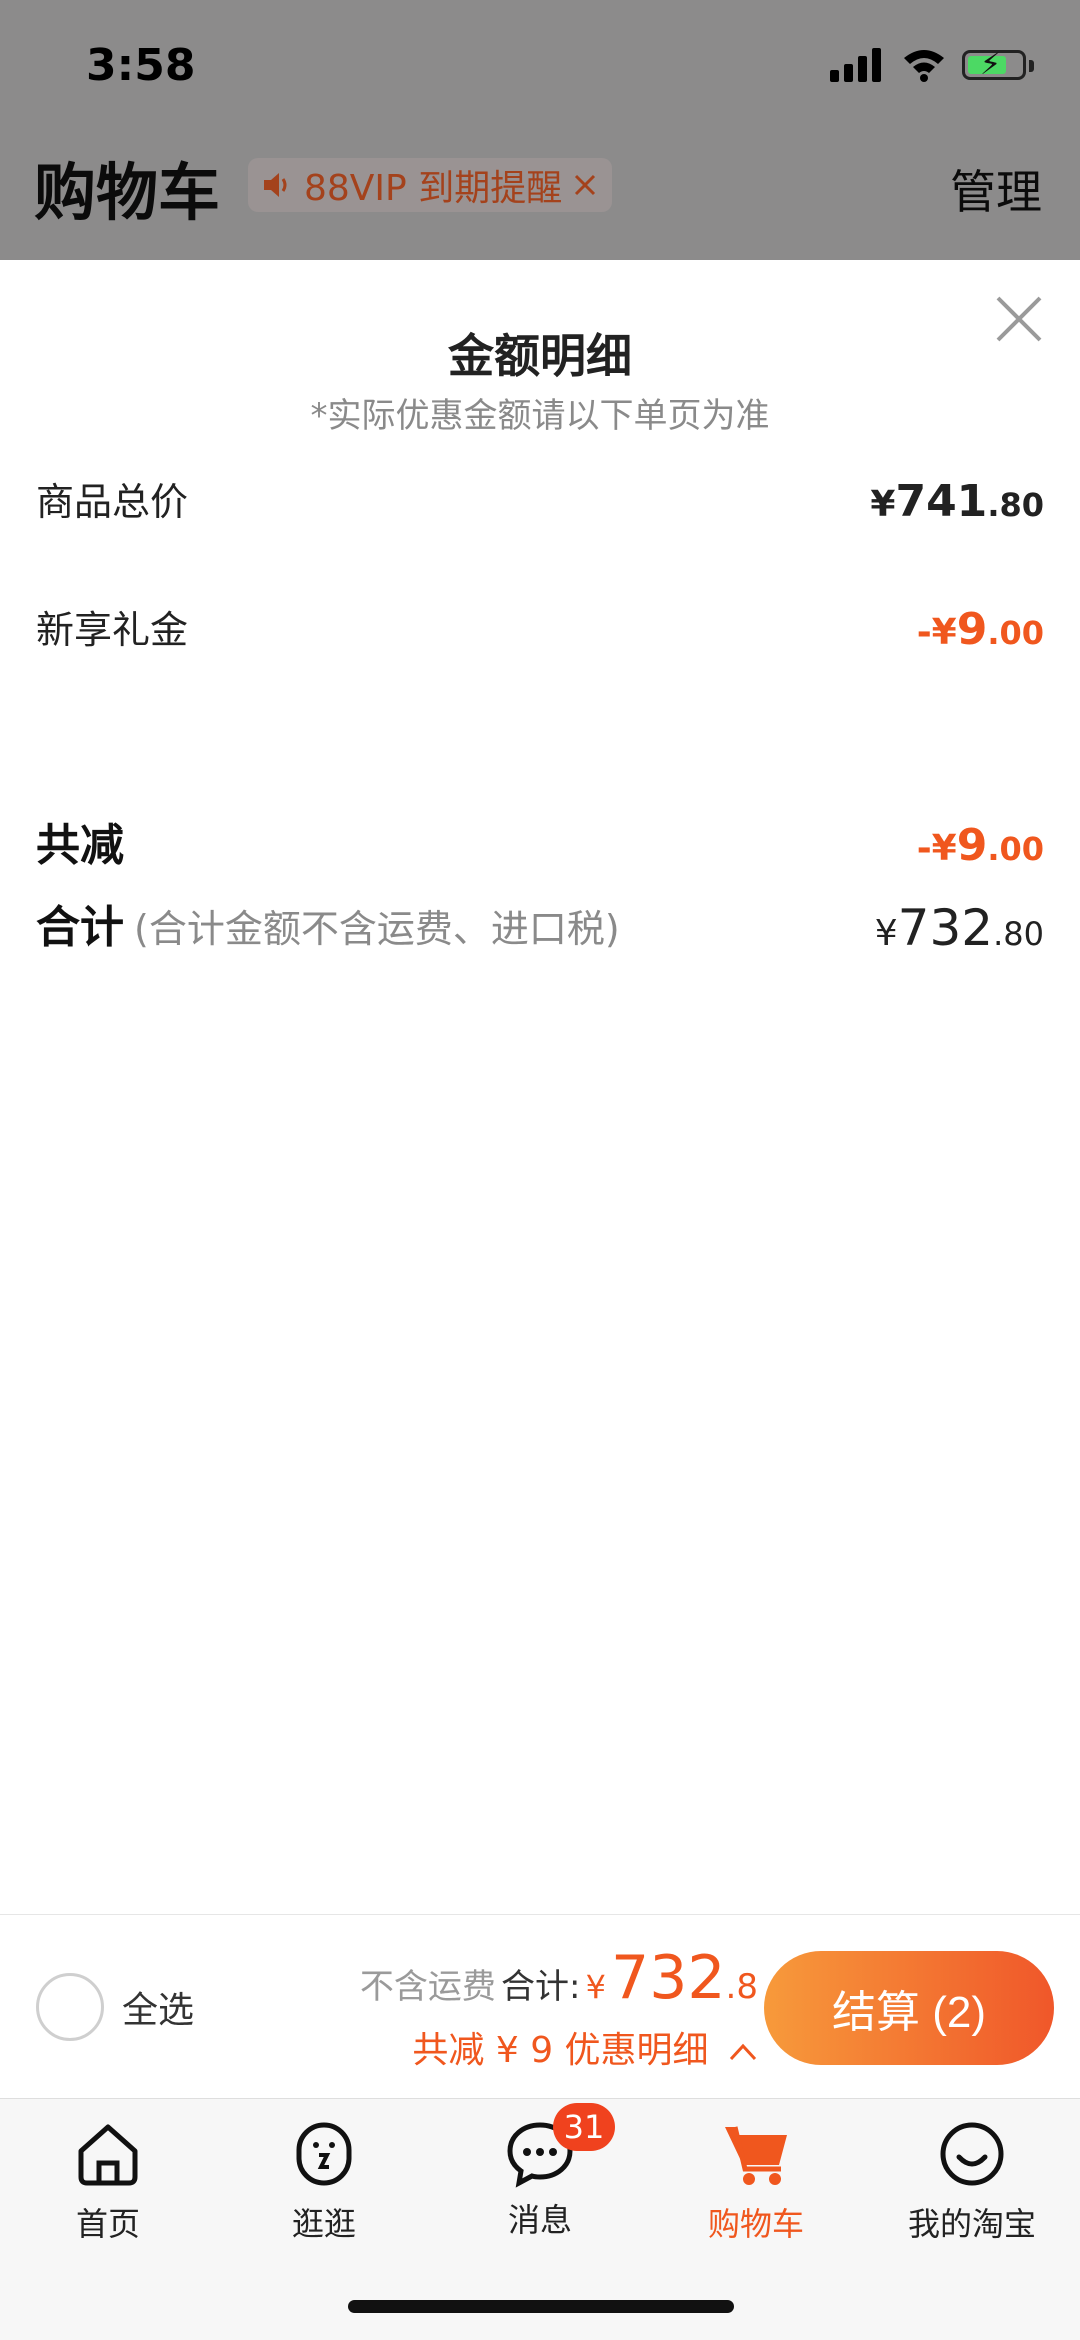 Image resolution: width=1080 pixels, height=2340 pixels. What do you see at coordinates (756, 2155) in the screenshot?
I see `cart-icon` at bounding box center [756, 2155].